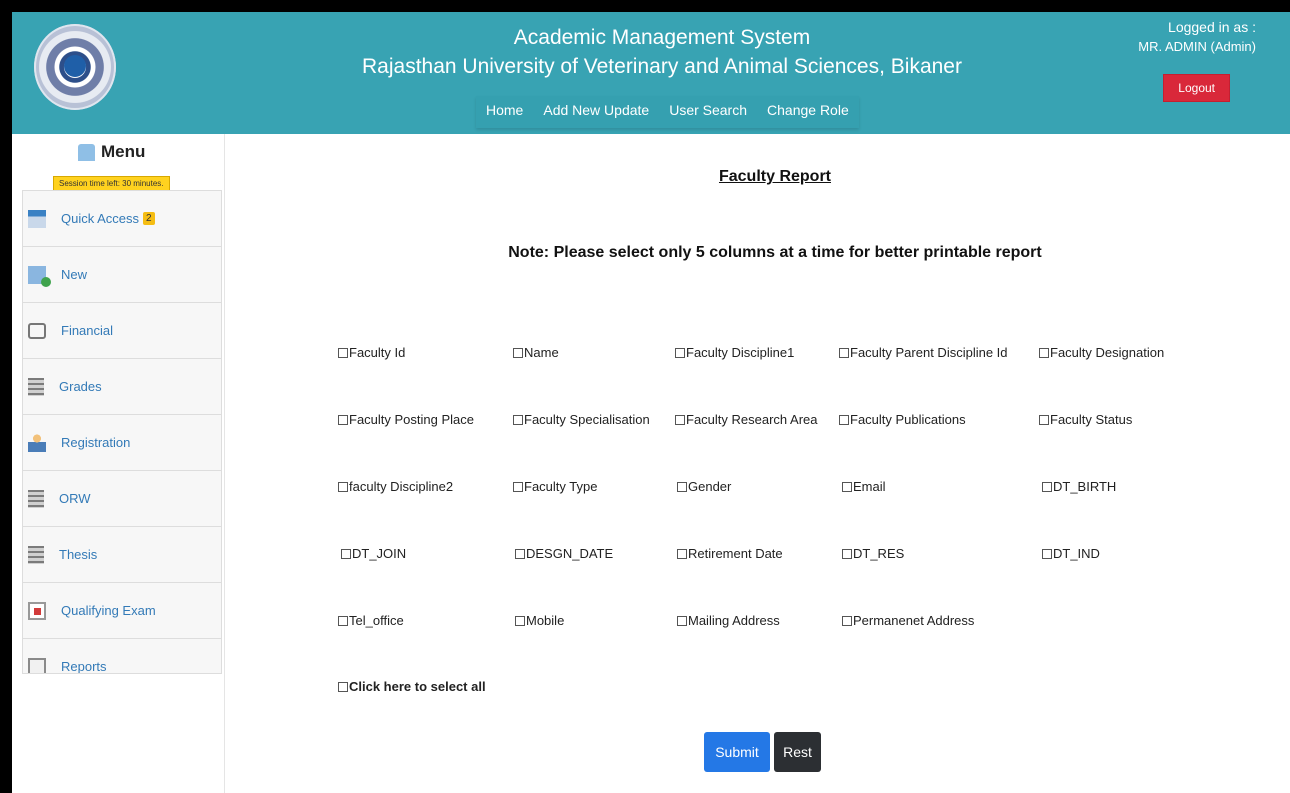 The image size is (1290, 793). Describe the element at coordinates (84, 666) in the screenshot. I see `sidebar-item-label: Reports` at that location.